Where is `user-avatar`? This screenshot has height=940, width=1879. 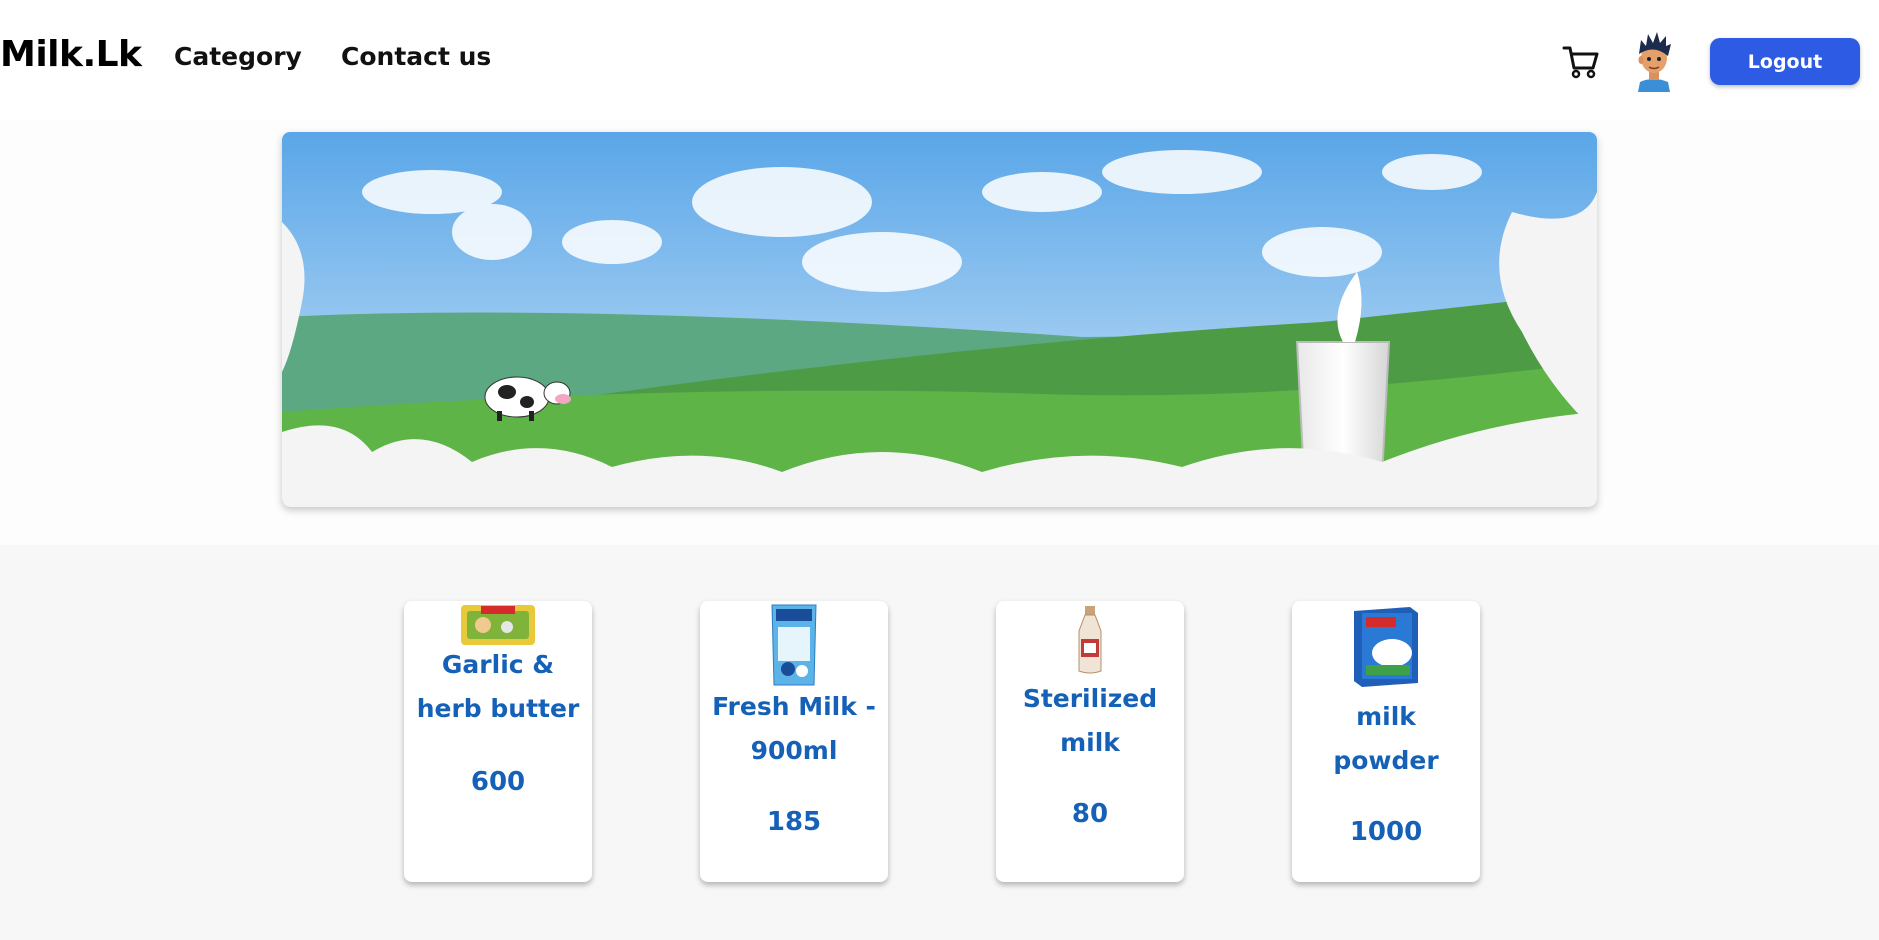 user-avatar is located at coordinates (1654, 61).